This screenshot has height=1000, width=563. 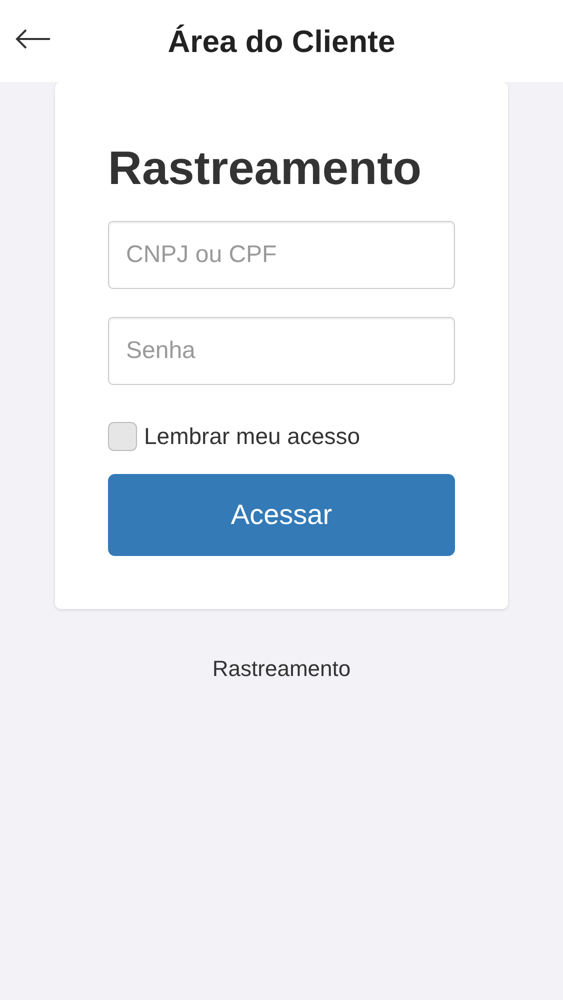 What do you see at coordinates (281, 255) in the screenshot?
I see `input-field: CNPJ ou CPF` at bounding box center [281, 255].